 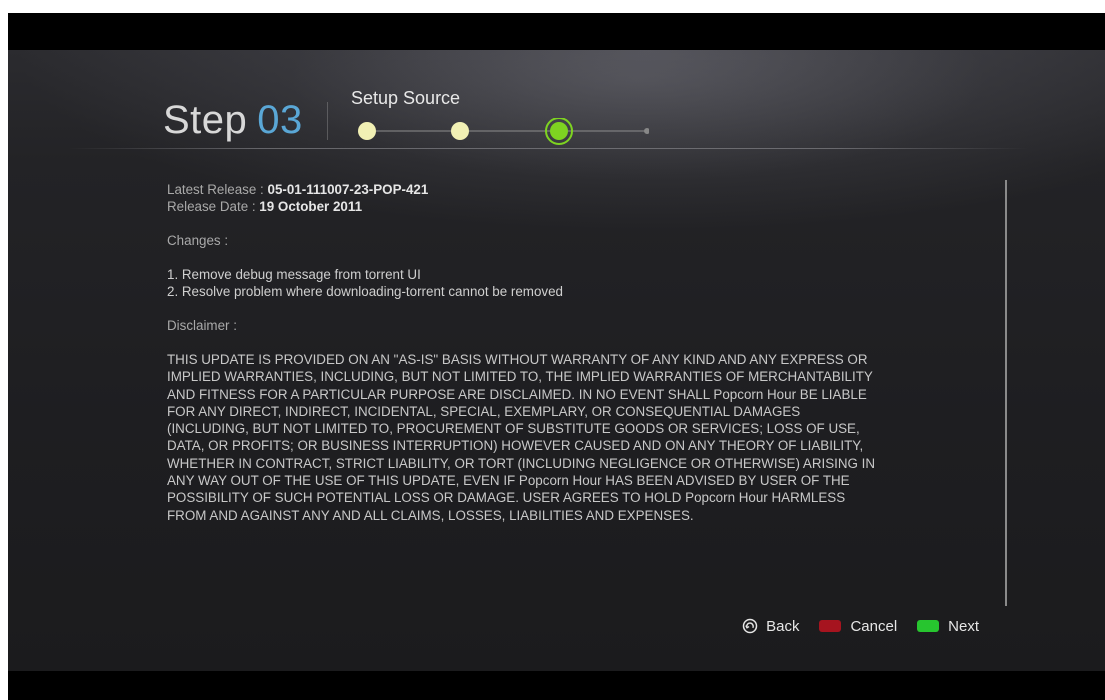 I want to click on back-remote-icon, so click(x=750, y=626).